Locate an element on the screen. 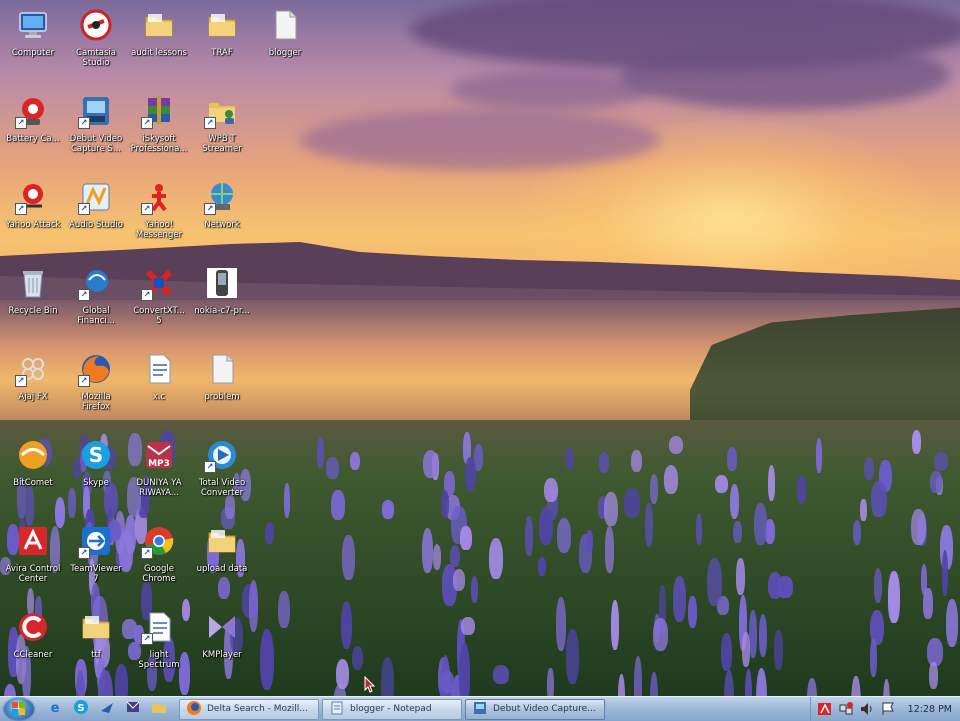 The image size is (960, 721). skype-quick-launch: S is located at coordinates (81, 709).